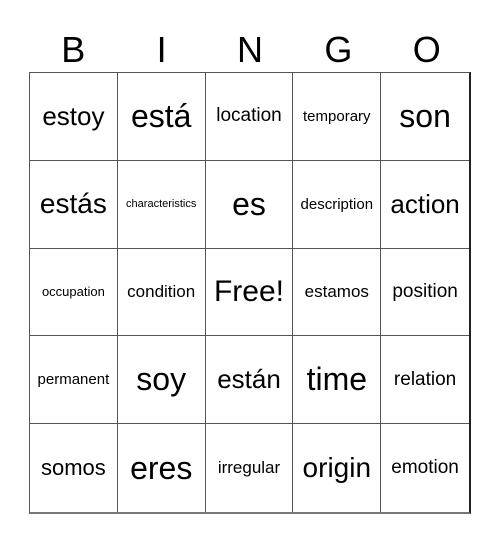 The width and height of the screenshot is (500, 544). I want to click on bingo-cell: temporary, so click(337, 117).